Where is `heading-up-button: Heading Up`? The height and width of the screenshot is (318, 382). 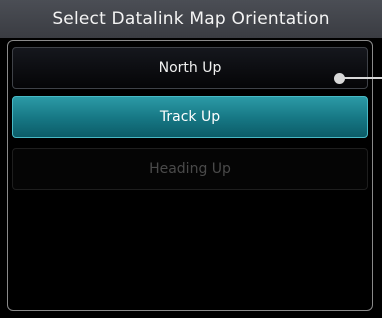 heading-up-button: Heading Up is located at coordinates (190, 169).